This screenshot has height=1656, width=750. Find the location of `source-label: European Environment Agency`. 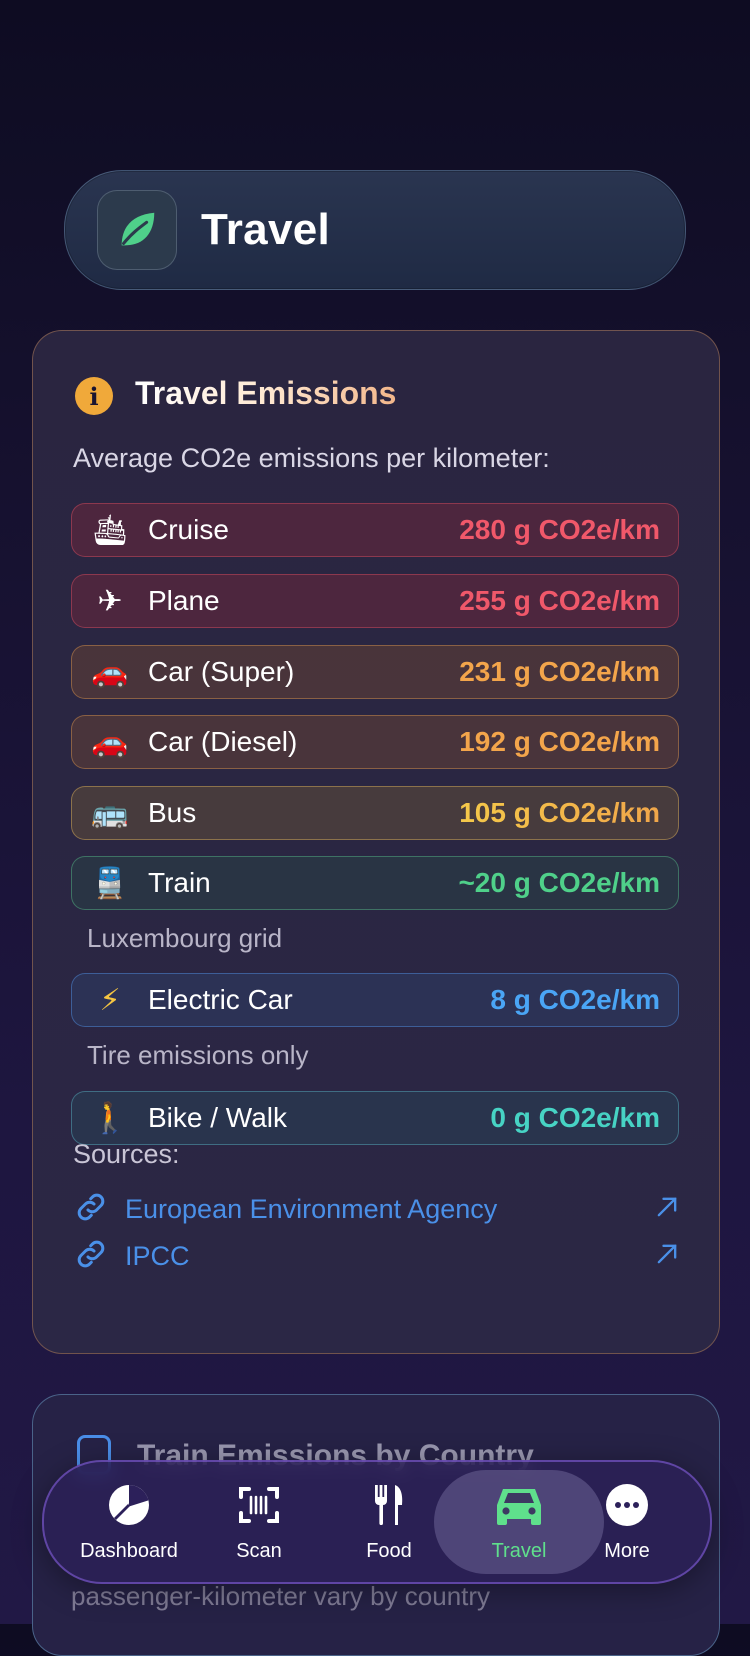

source-label: European Environment Agency is located at coordinates (311, 1208).